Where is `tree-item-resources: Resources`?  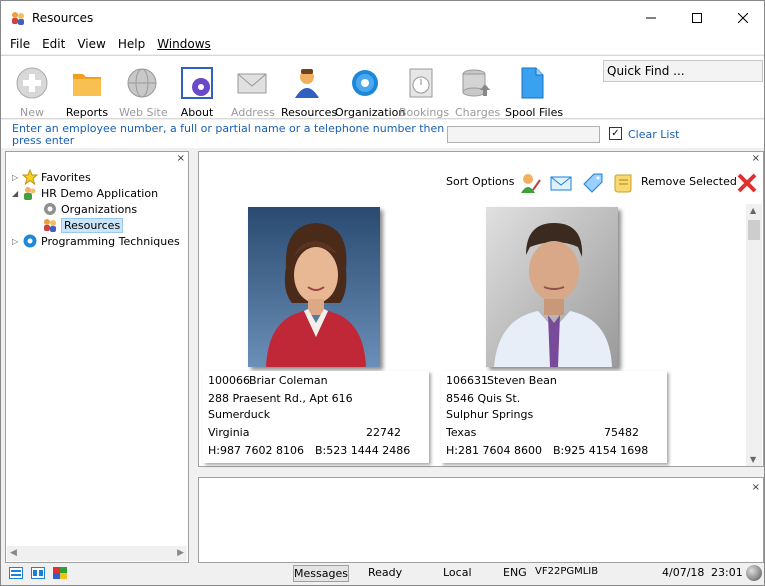
tree-item-resources: Resources is located at coordinates (78, 225).